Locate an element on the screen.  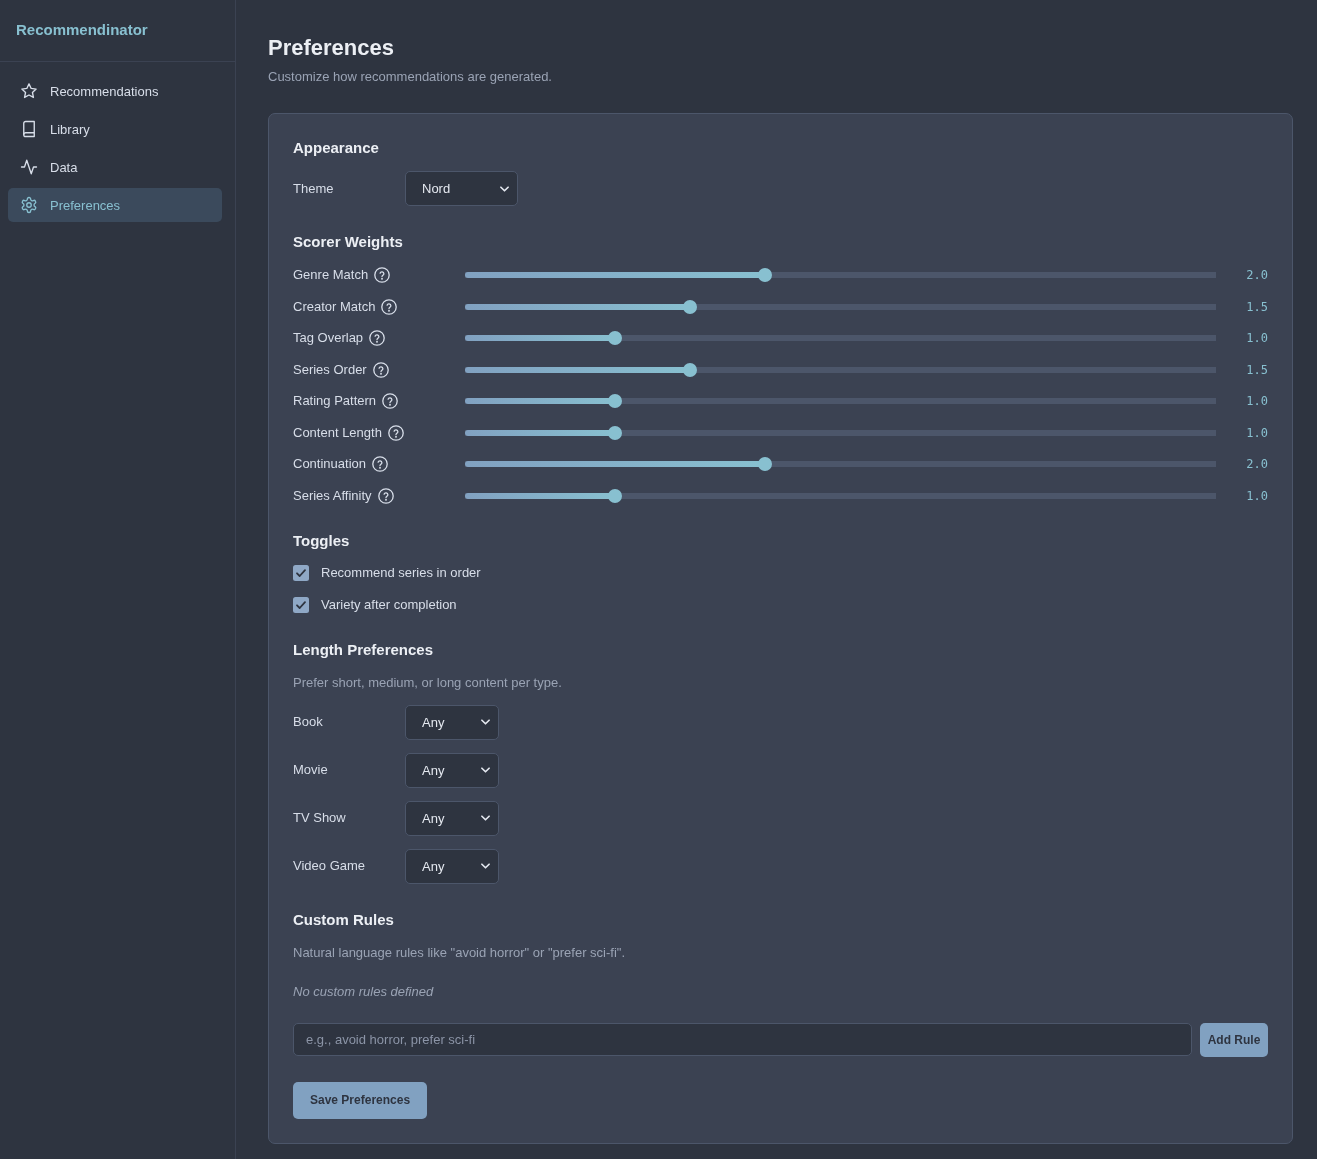
slider-label: Rating Pattern is located at coordinates (335, 401).